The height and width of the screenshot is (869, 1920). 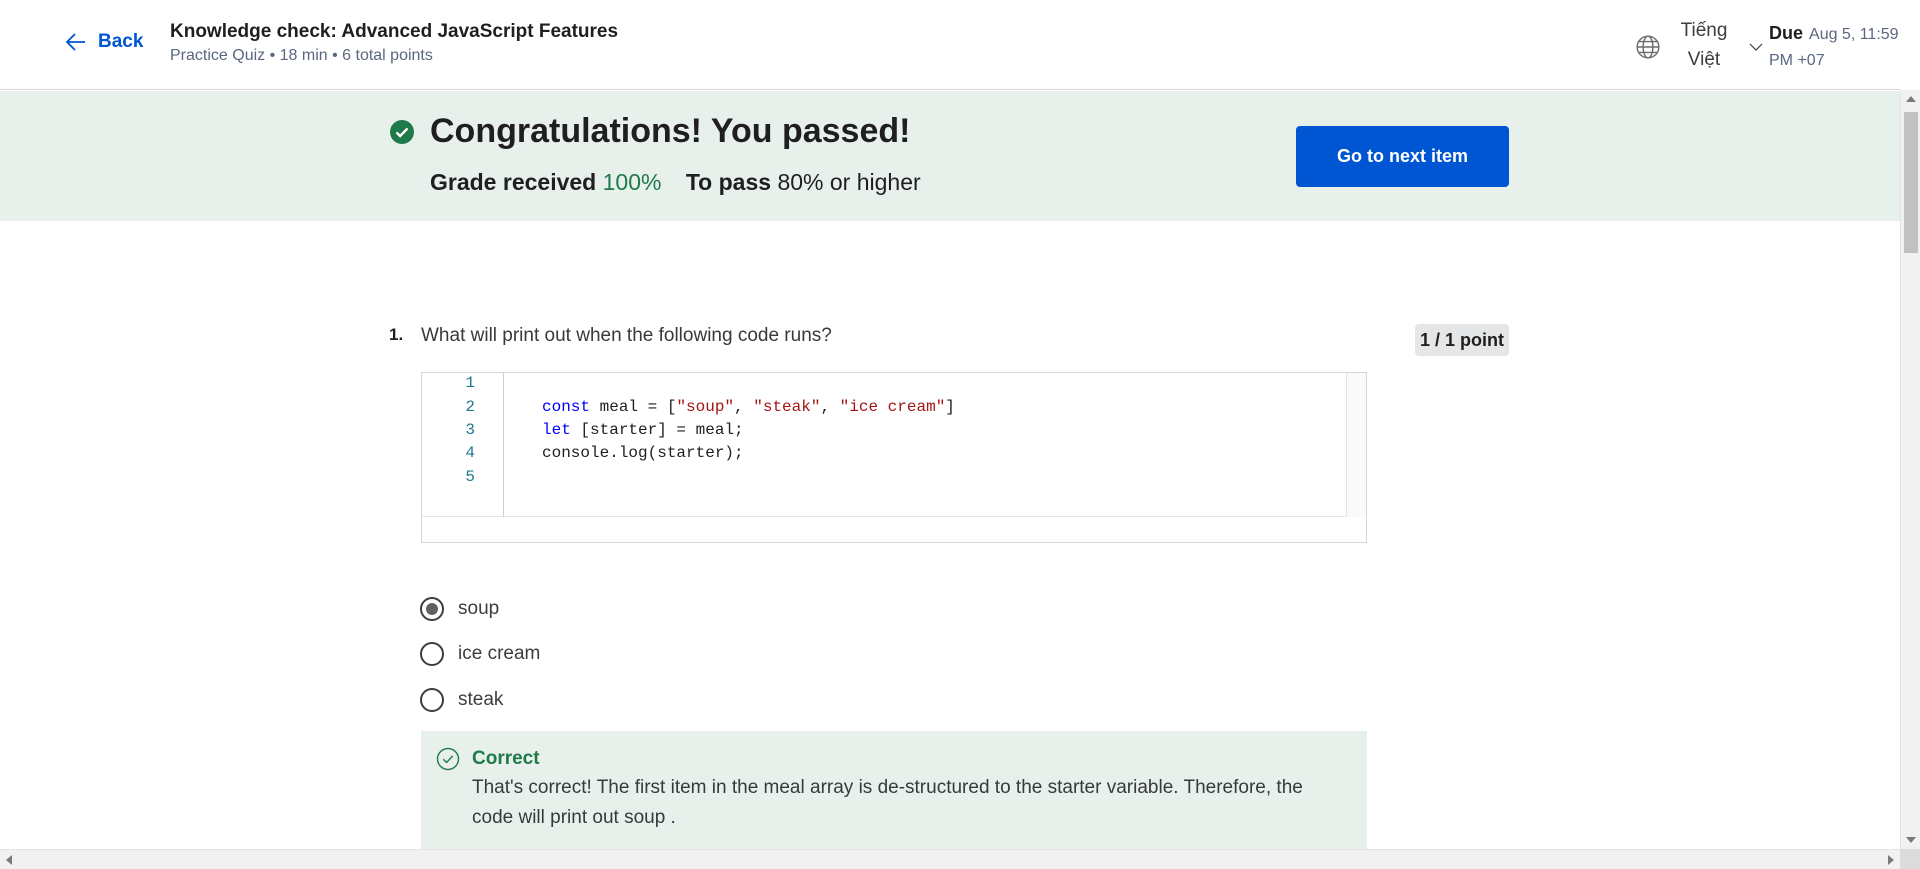 What do you see at coordinates (396, 334) in the screenshot?
I see `question-number: 1.` at bounding box center [396, 334].